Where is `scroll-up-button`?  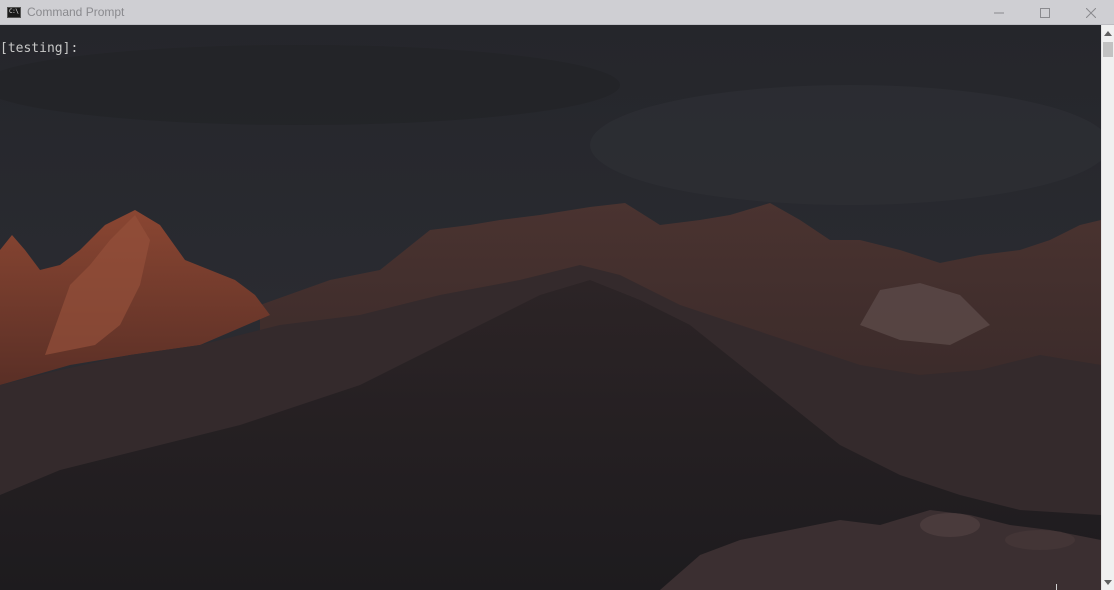 scroll-up-button is located at coordinates (1108, 33).